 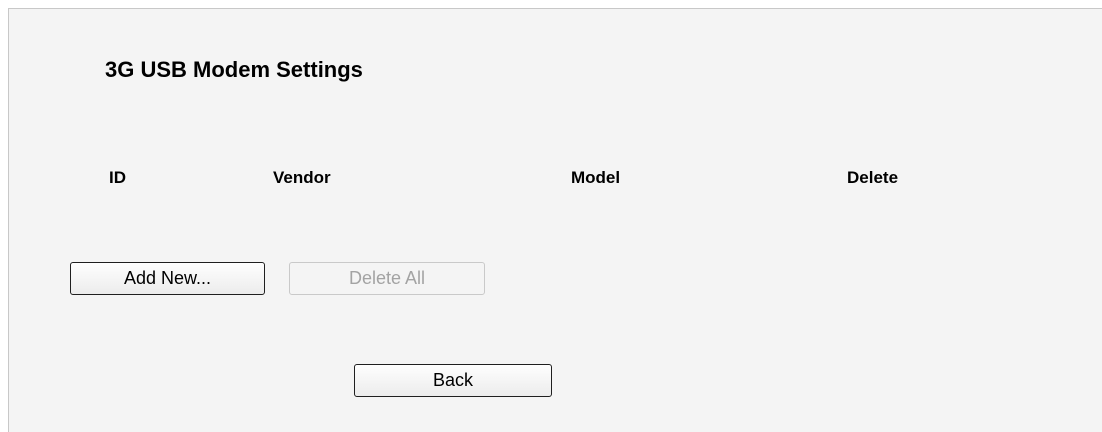 What do you see at coordinates (387, 278) in the screenshot?
I see `delete-all-button: Delete All` at bounding box center [387, 278].